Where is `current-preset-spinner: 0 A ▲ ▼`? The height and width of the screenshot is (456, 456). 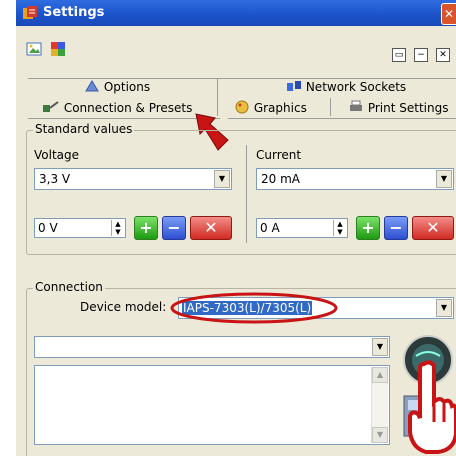 current-preset-spinner: 0 A ▲ ▼ is located at coordinates (302, 228).